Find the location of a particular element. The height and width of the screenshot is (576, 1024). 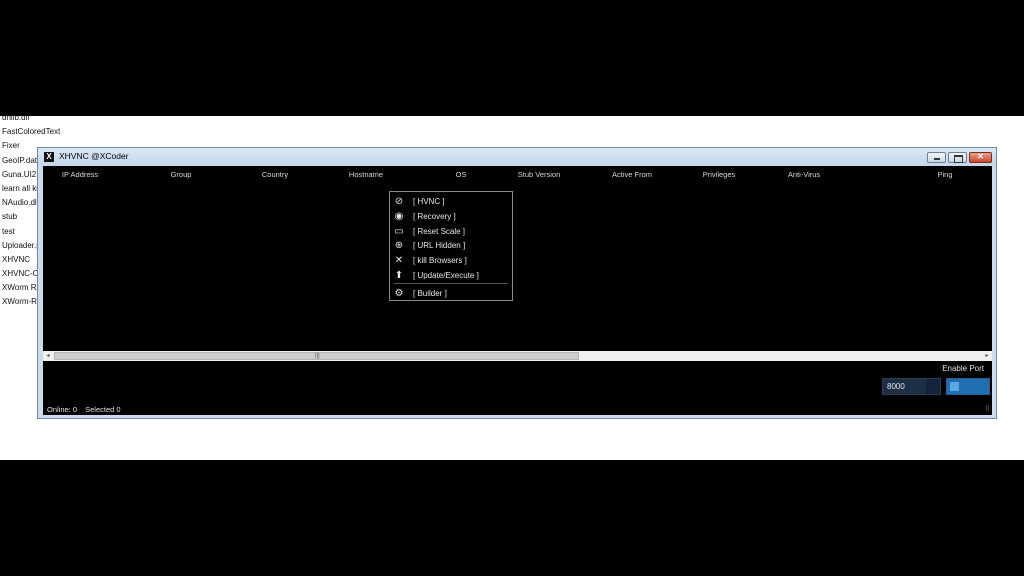

menu-item-label: [ URL Hidden ] is located at coordinates (439, 245).